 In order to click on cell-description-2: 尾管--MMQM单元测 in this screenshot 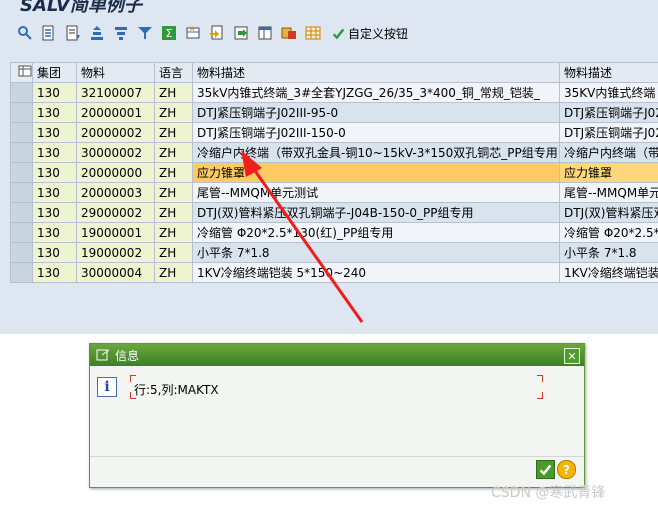, I will do `click(608, 192)`.